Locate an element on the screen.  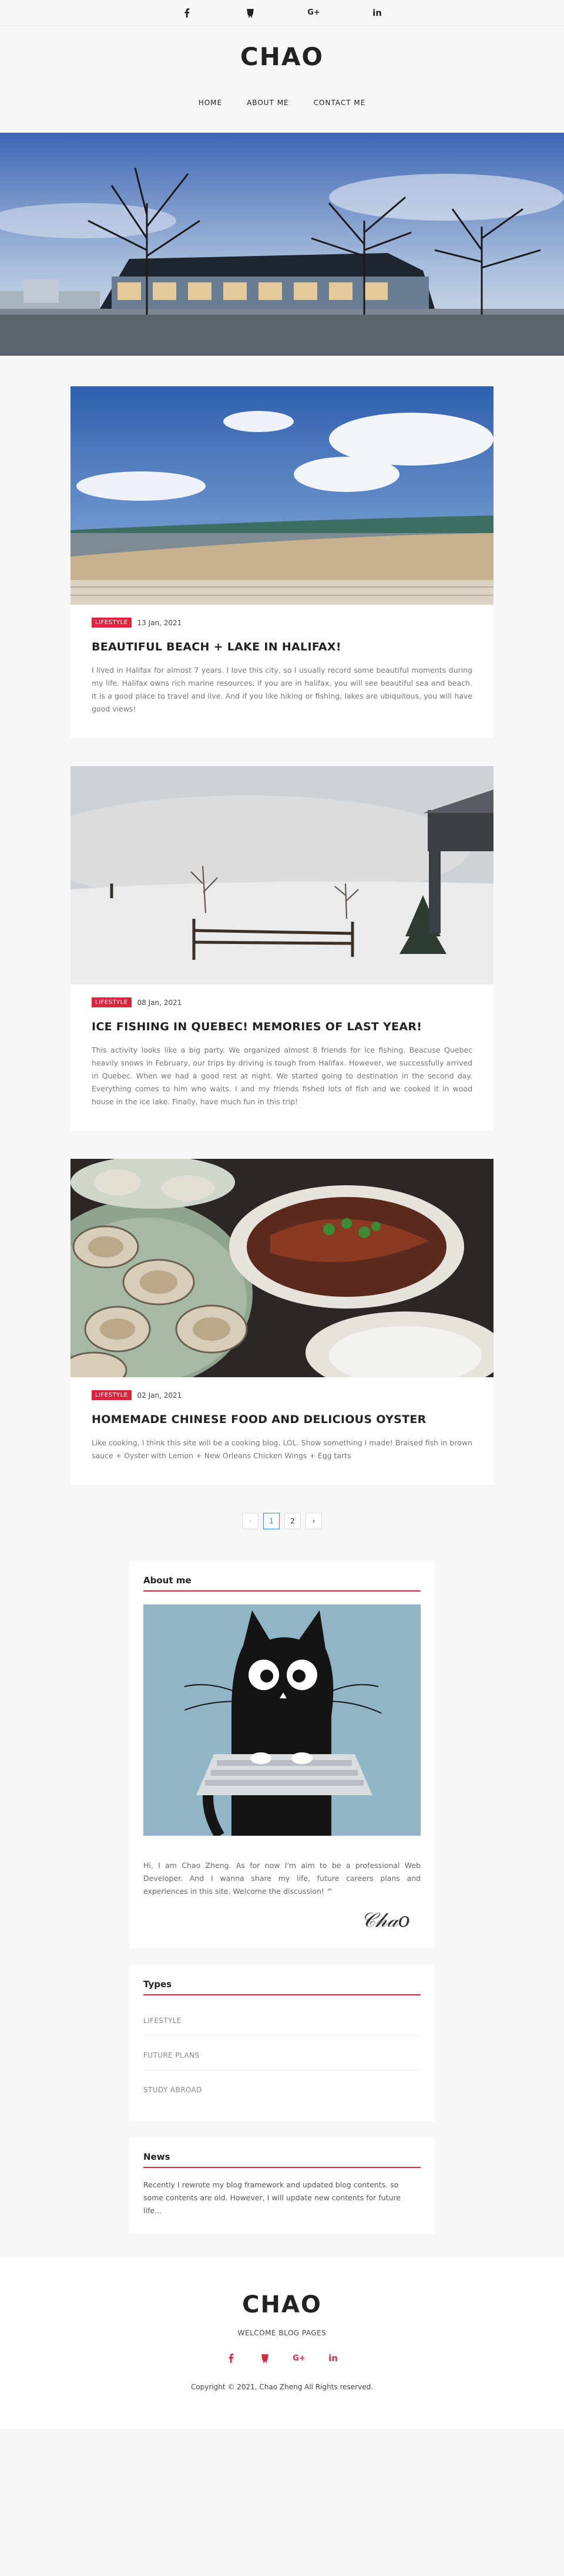
post-meta: LIFESTYLE 08 Jan, 2021 is located at coordinates (282, 1002).